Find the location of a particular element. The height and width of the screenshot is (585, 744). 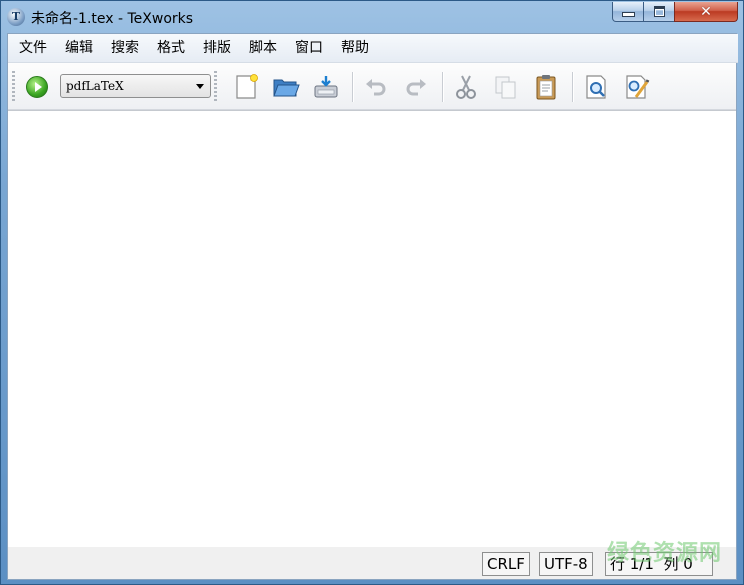

menu-edit: 编辑 is located at coordinates (79, 48).